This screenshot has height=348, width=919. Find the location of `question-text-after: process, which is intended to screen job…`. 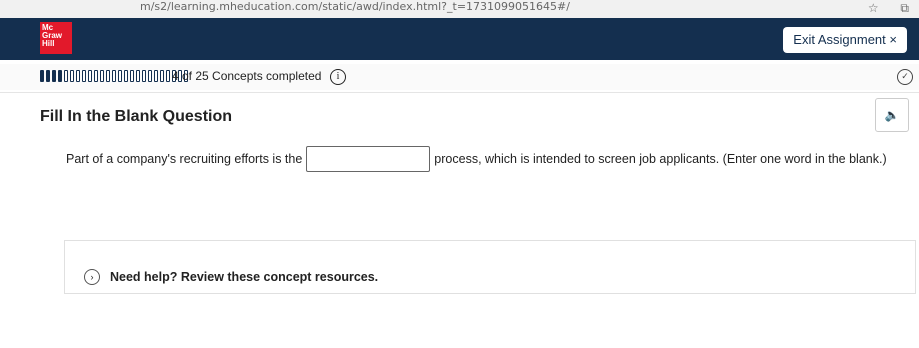

question-text-after: process, which is intended to screen job… is located at coordinates (660, 159).